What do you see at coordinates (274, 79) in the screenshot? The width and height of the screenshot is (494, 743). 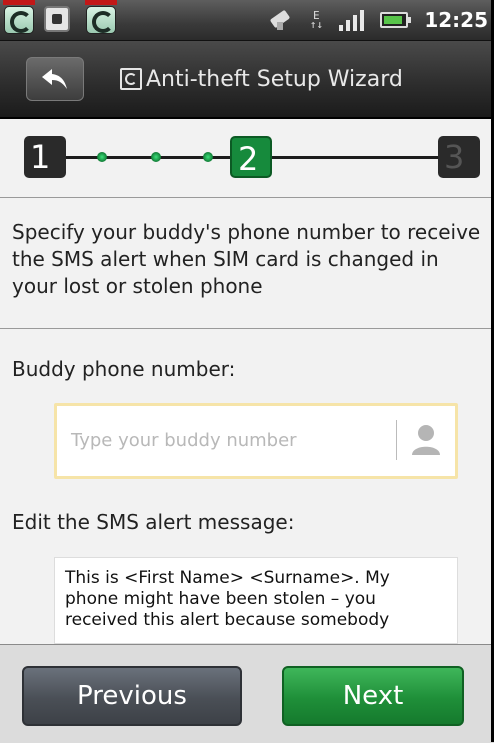 I see `page-title: Anti-theft Setup Wizard` at bounding box center [274, 79].